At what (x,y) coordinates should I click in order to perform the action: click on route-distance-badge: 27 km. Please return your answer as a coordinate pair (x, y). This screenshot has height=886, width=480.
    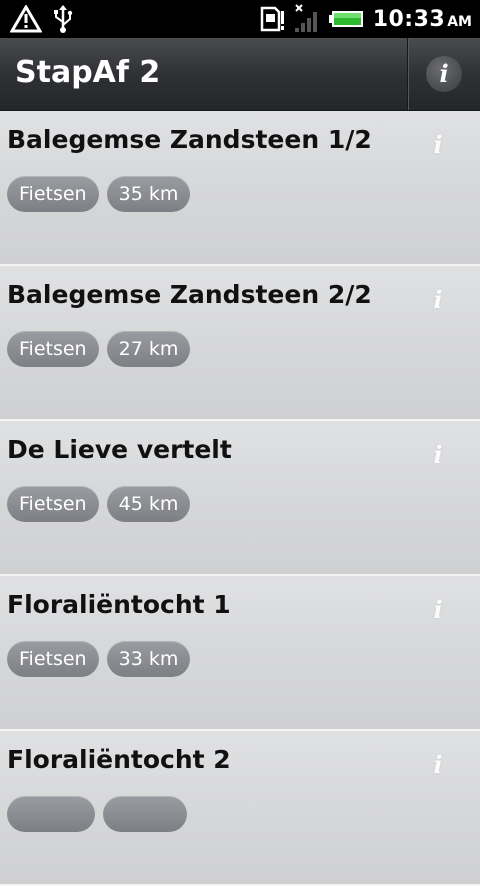
    Looking at the image, I should click on (148, 349).